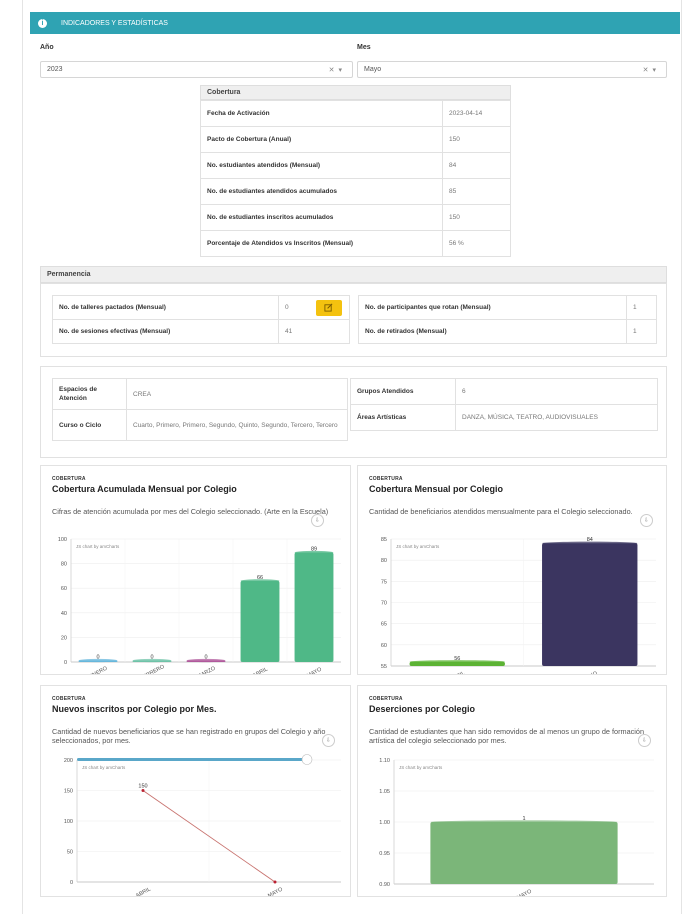  What do you see at coordinates (384, 625) in the screenshot?
I see `y-tick-label: 65` at bounding box center [384, 625].